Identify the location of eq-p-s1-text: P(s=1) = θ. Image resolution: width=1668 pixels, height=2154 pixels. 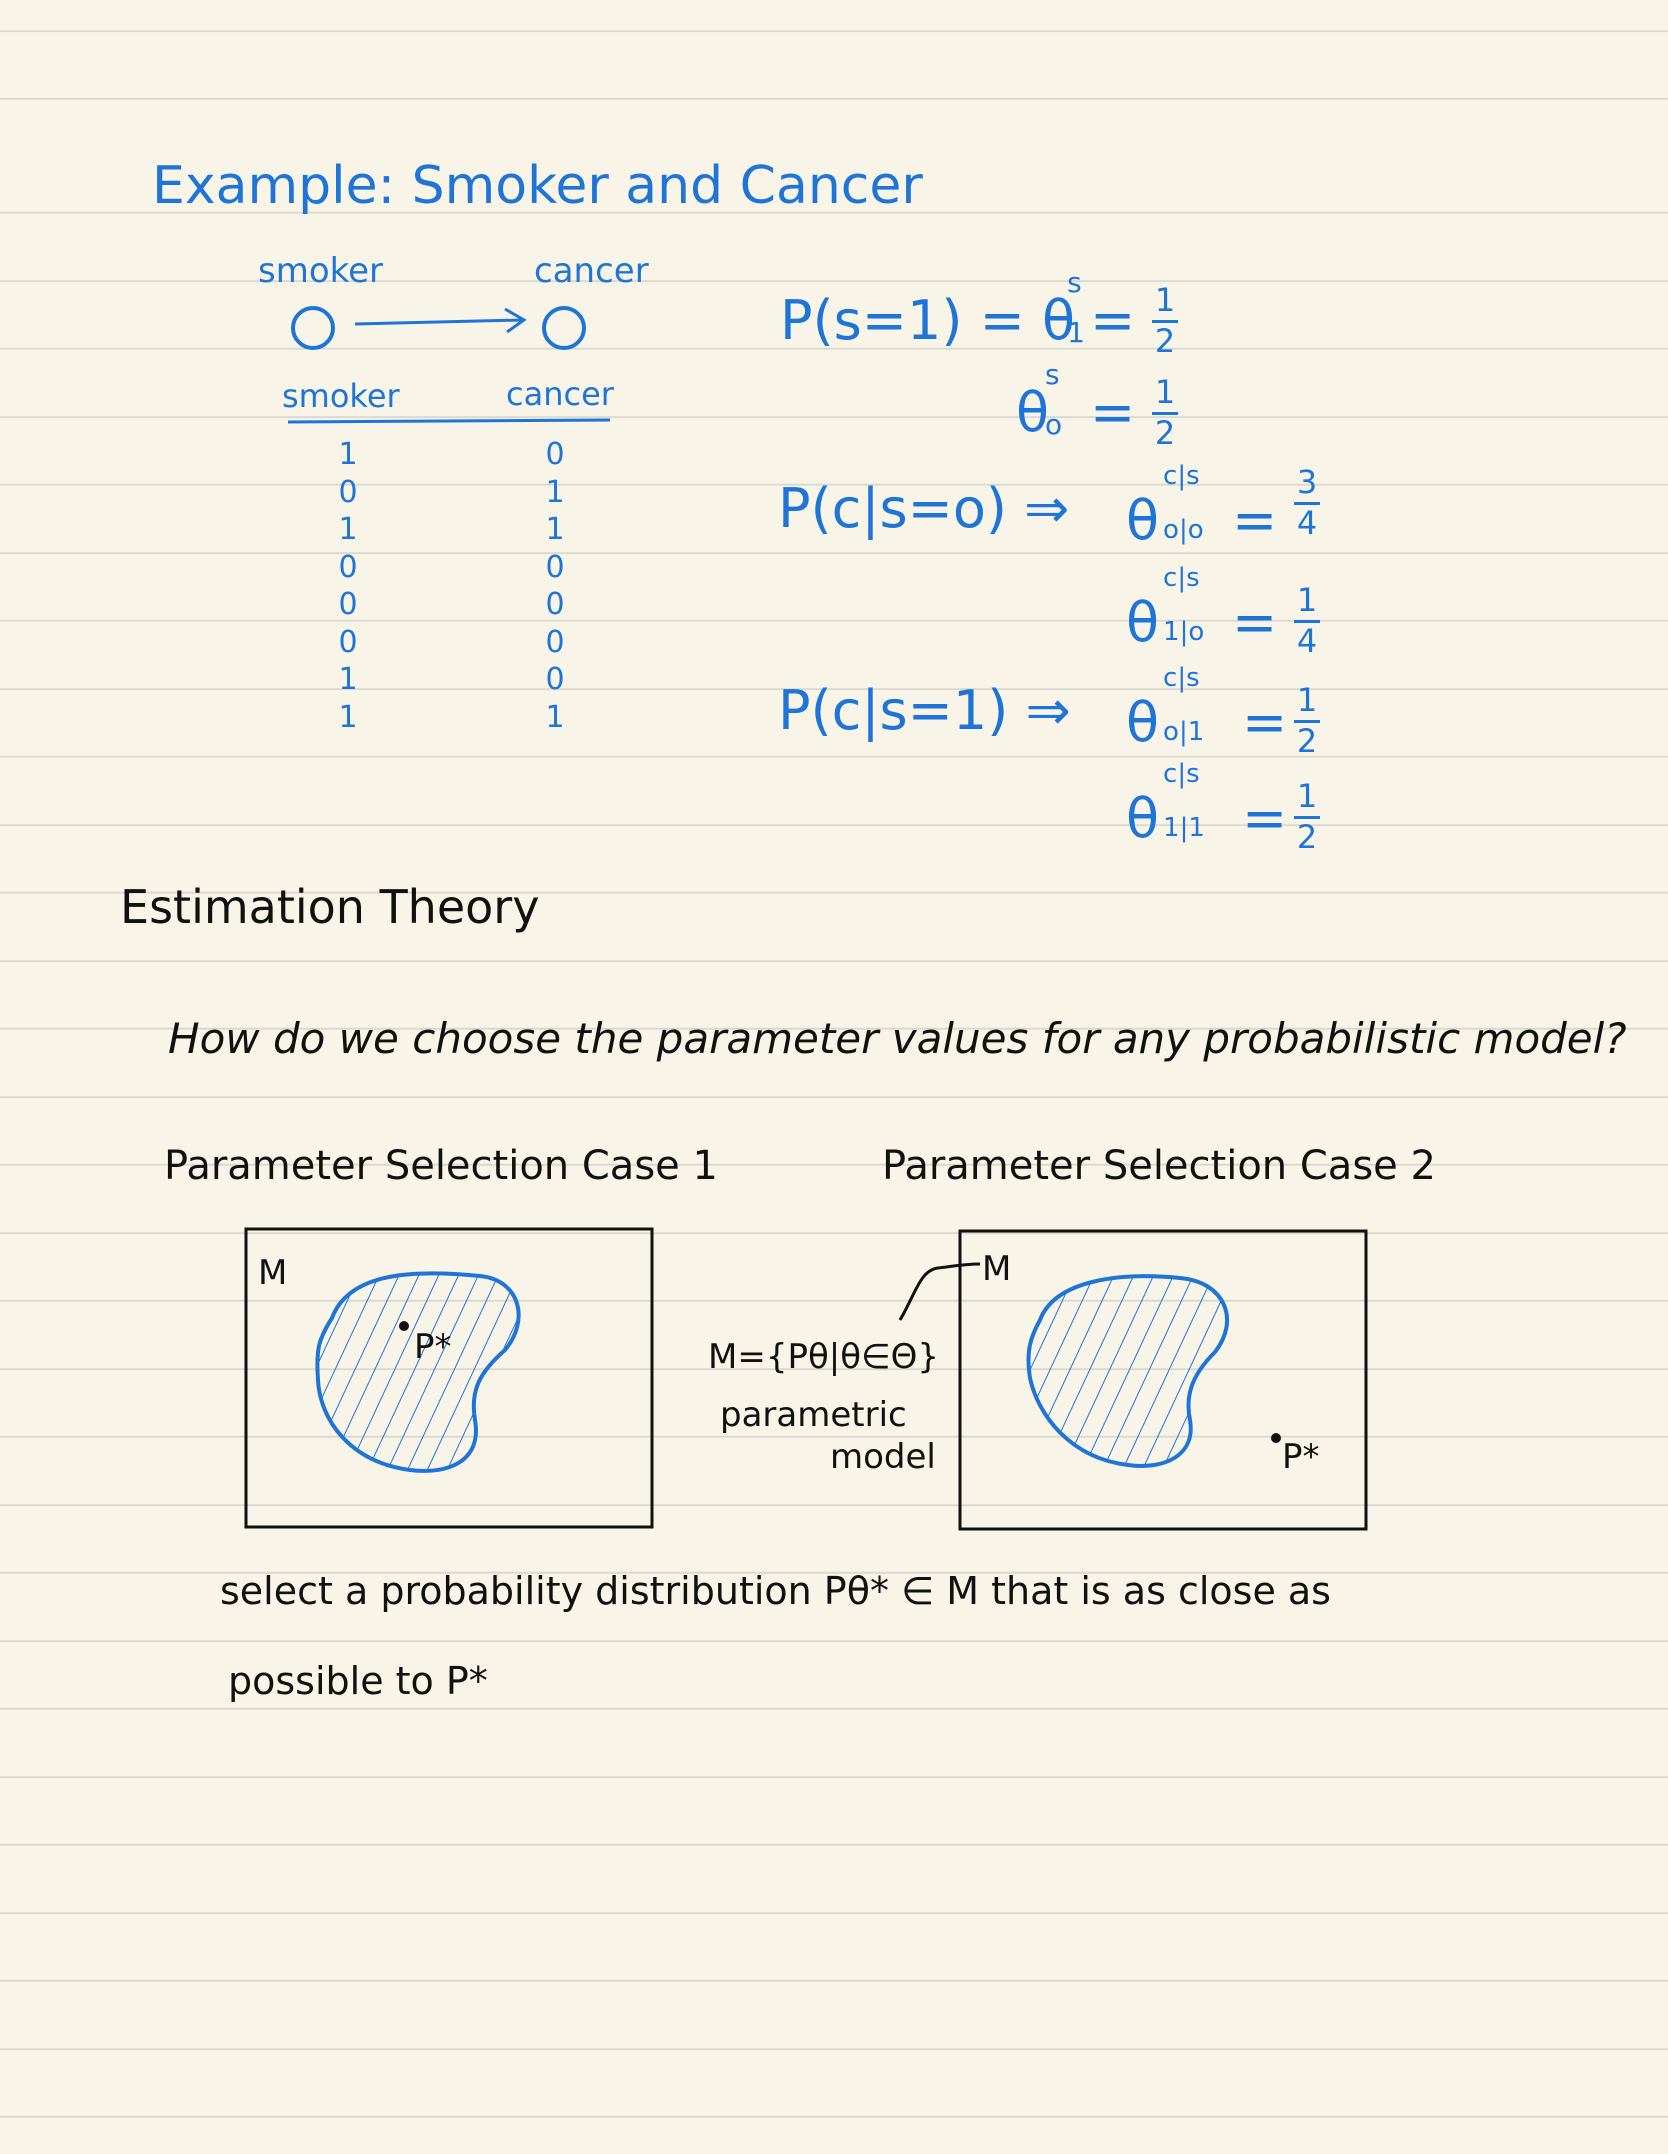
(928, 320).